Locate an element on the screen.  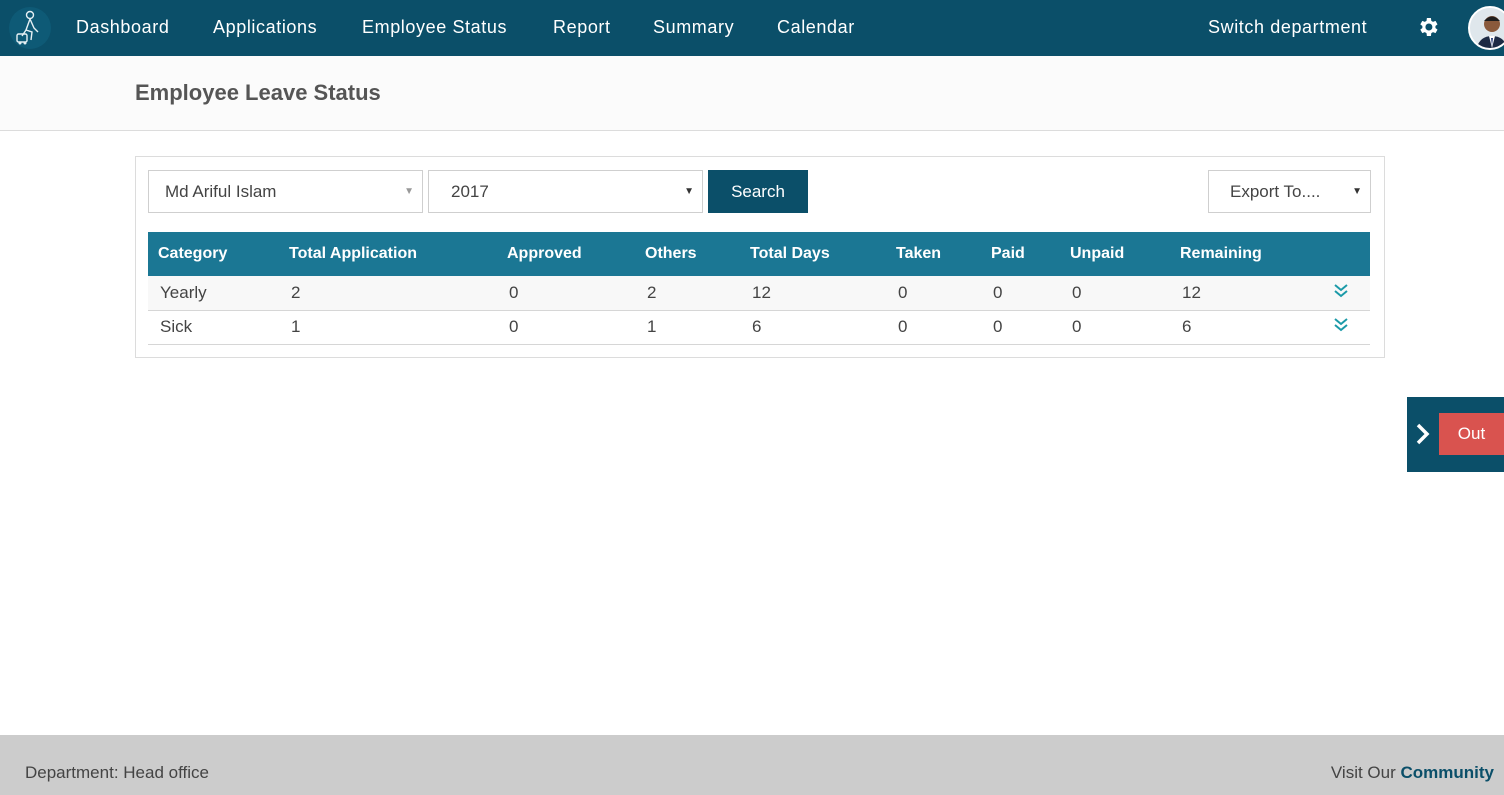
footer-department: Department: Head office is located at coordinates (117, 772).